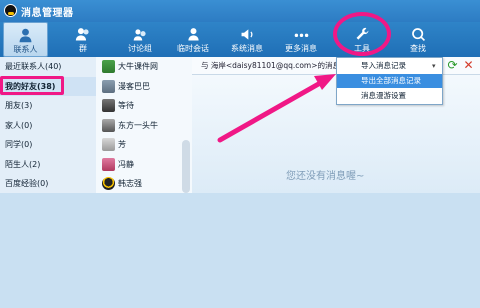 This screenshot has width=480, height=308. What do you see at coordinates (48, 183) in the screenshot?
I see `group-baidu-jingyan: 百度经验(0)` at bounding box center [48, 183].